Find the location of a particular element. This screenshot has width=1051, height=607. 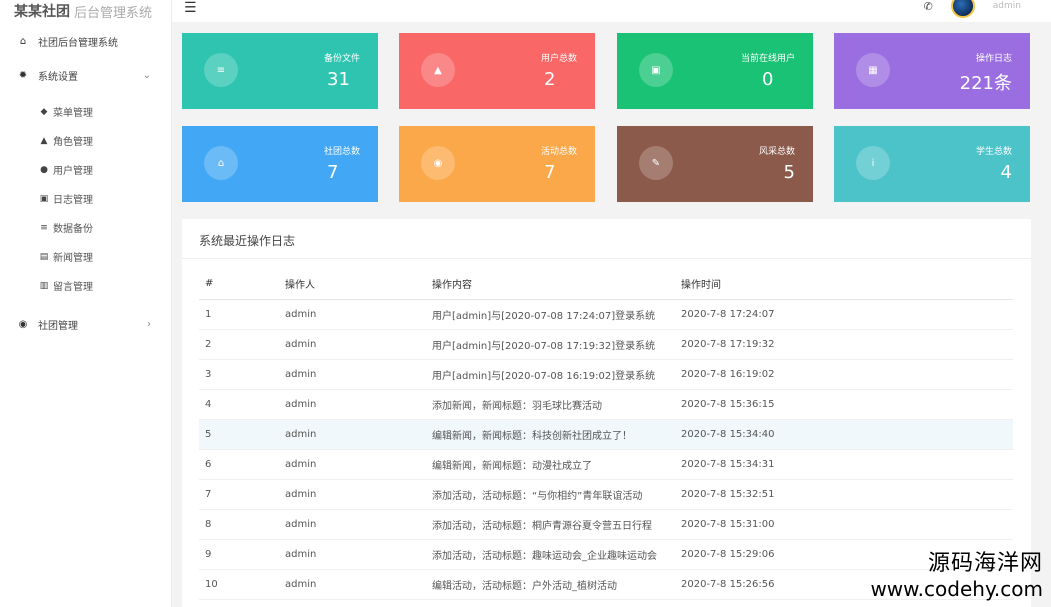

brand-logo: 某某社团 后台管理系统 is located at coordinates (85, 11).